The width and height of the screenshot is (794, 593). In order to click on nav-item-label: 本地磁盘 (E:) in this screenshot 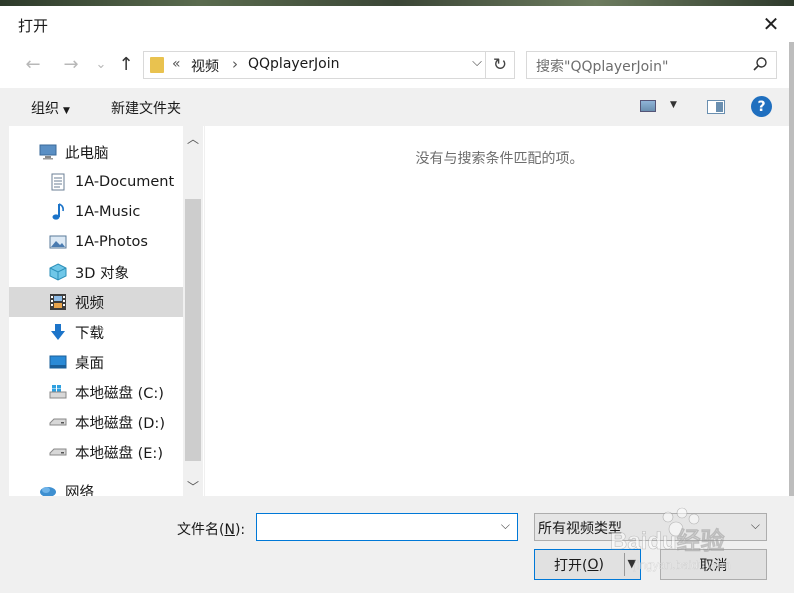, I will do `click(119, 453)`.